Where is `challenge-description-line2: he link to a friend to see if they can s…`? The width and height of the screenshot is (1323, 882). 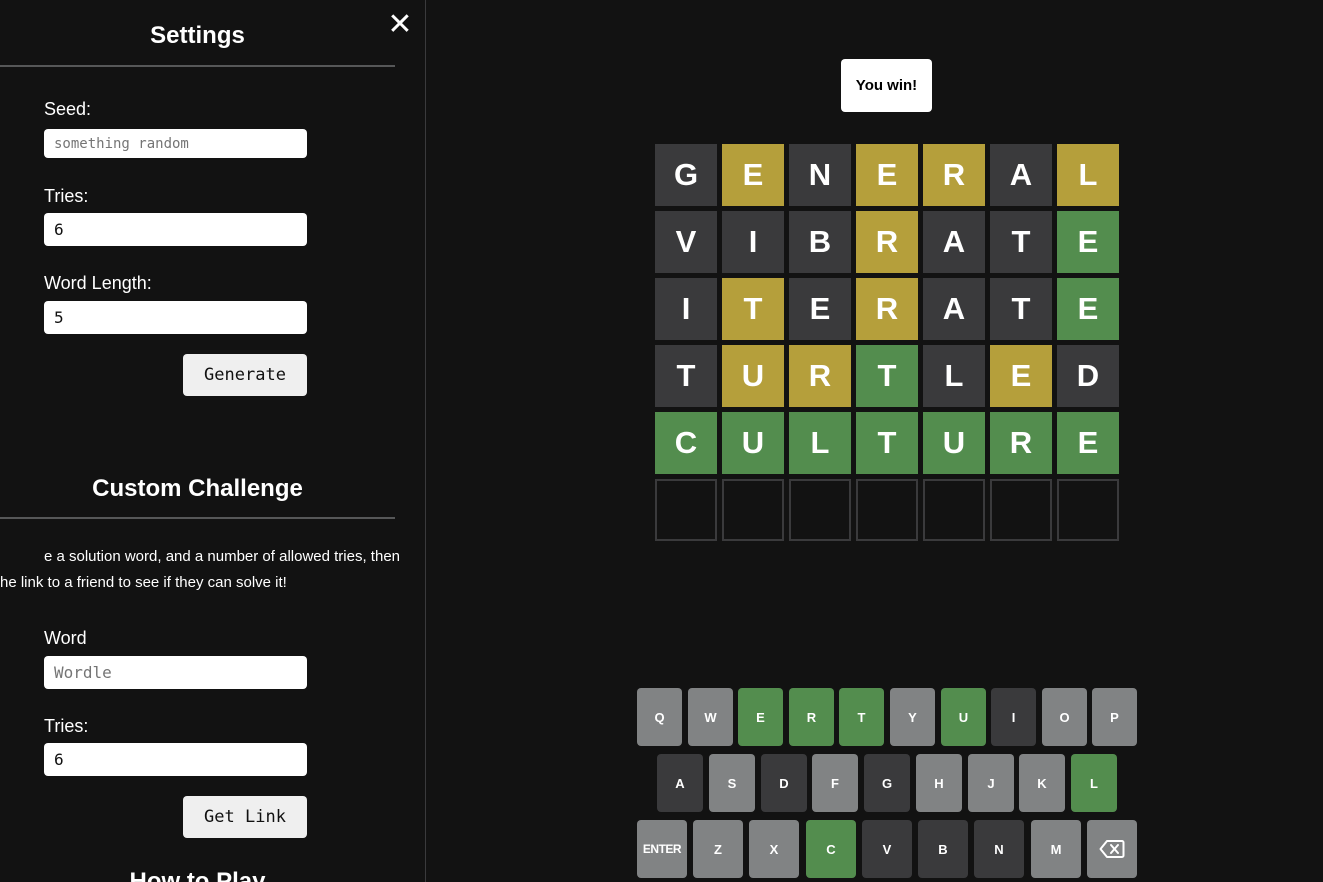
challenge-description-line2: he link to a friend to see if they can s… is located at coordinates (143, 582).